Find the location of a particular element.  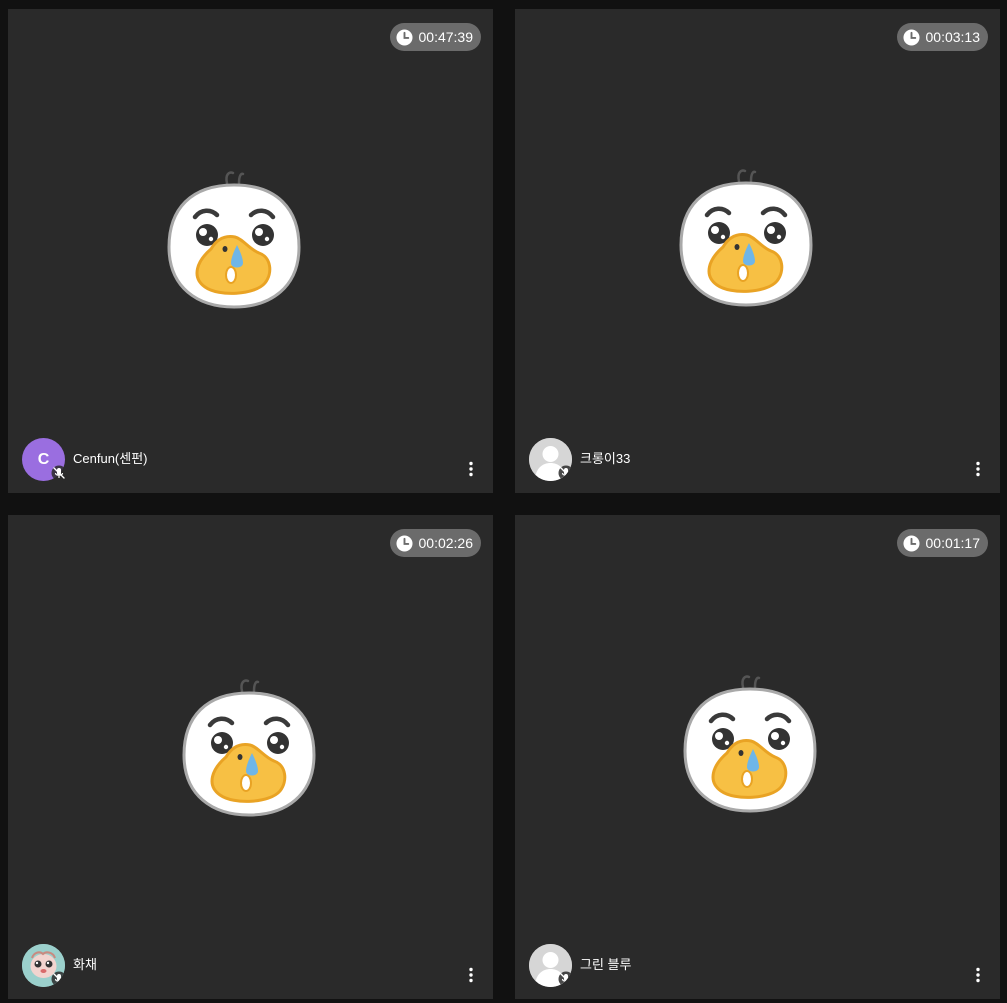

participant-info: C Cenfun(센펀) is located at coordinates (85, 459).